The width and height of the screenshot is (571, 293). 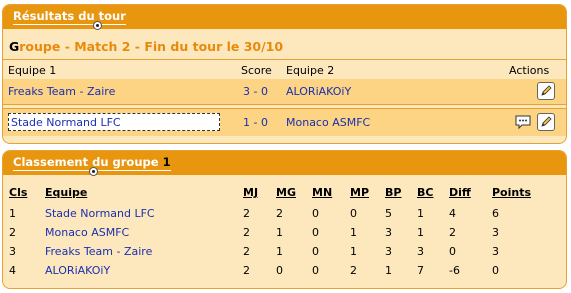 What do you see at coordinates (12, 270) in the screenshot?
I see `standings-rank: 4` at bounding box center [12, 270].